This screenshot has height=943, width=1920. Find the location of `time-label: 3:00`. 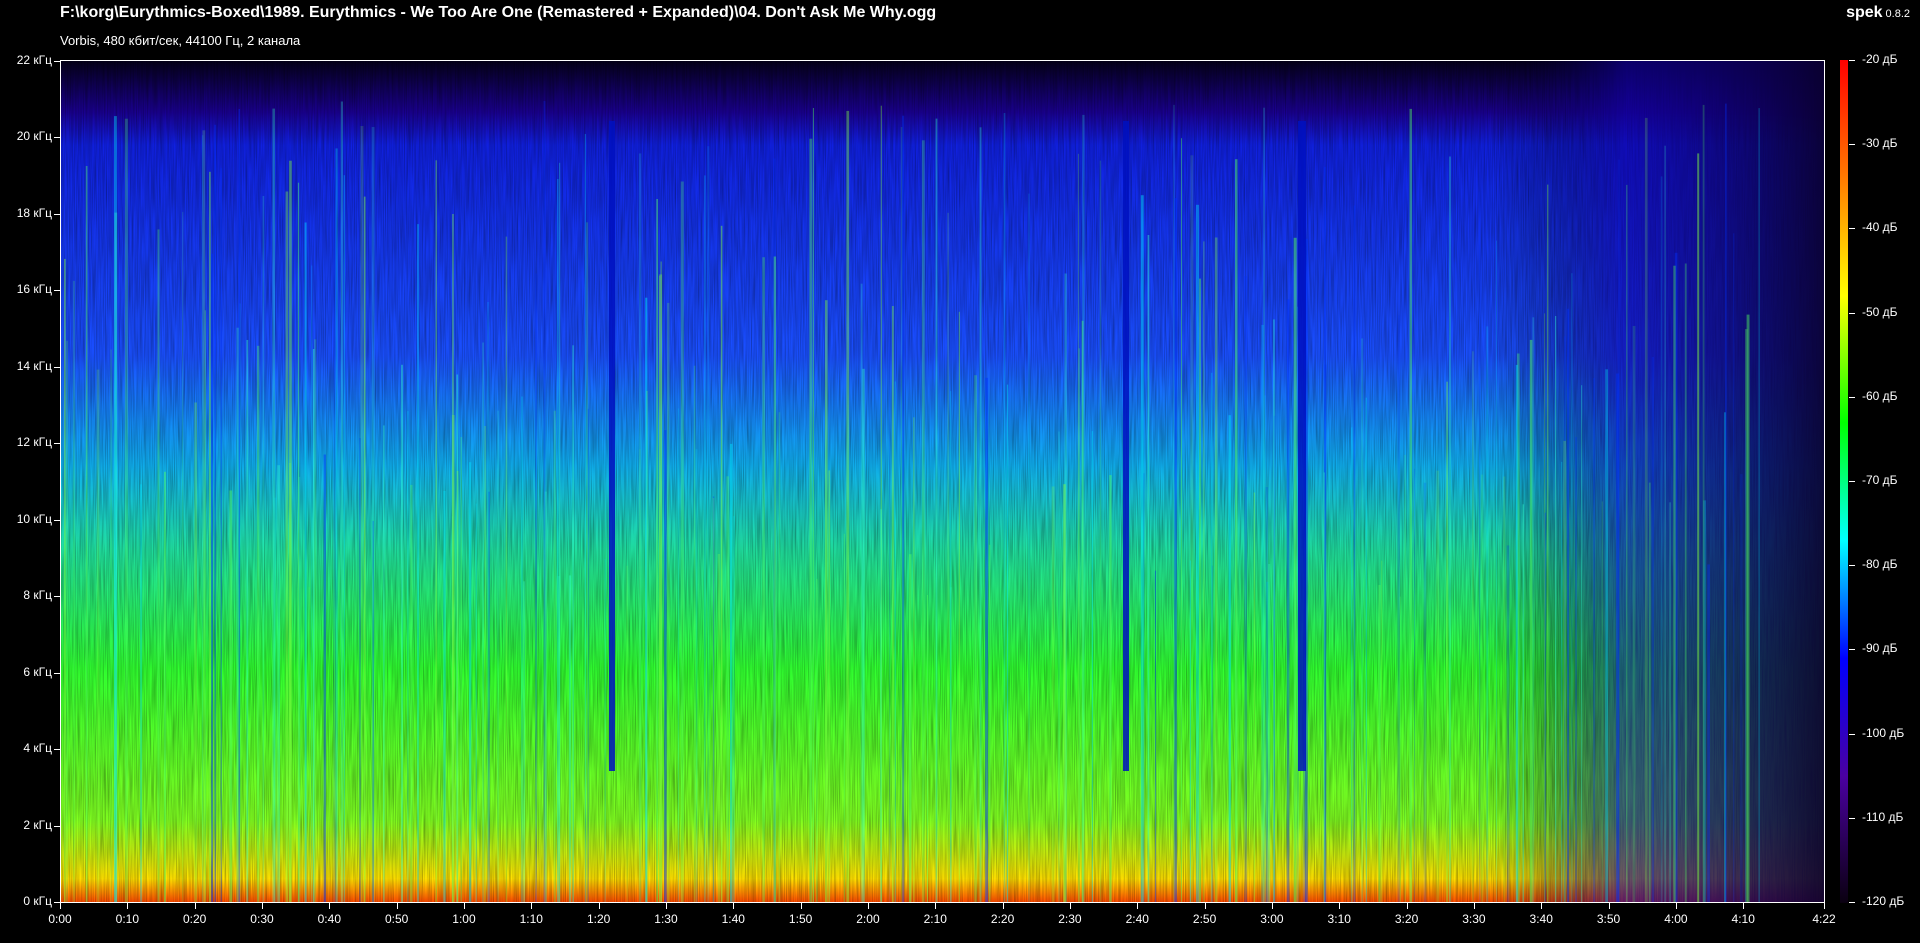

time-label: 3:00 is located at coordinates (1272, 919).